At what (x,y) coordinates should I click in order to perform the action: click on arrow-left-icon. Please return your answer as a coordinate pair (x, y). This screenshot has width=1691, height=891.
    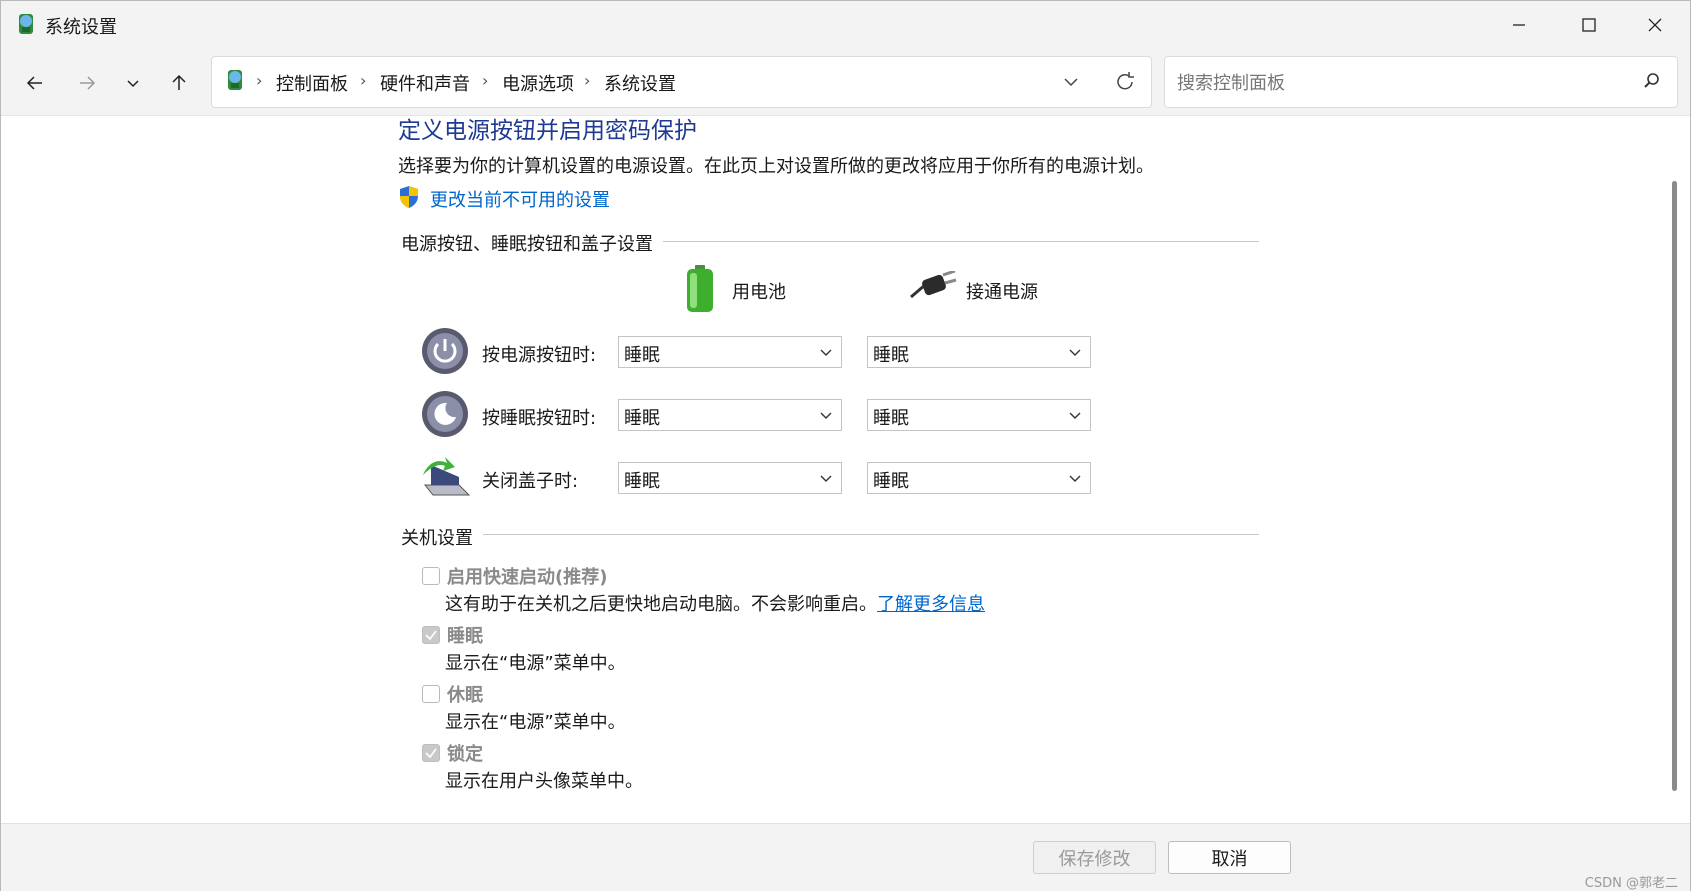
    Looking at the image, I should click on (34, 83).